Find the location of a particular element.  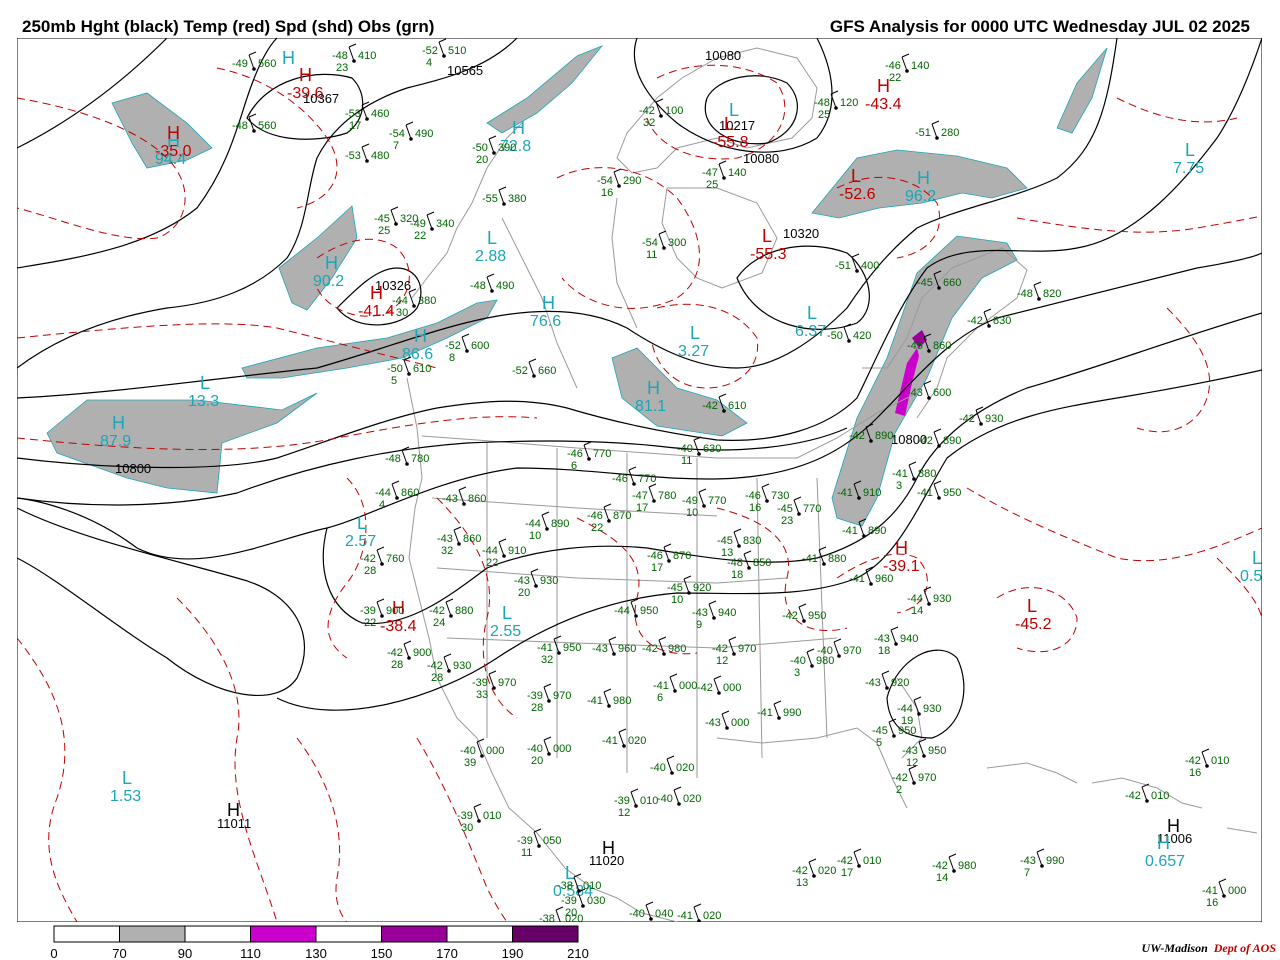

speed-colorbar: 0 70 90 110 130 150 170 190 210 is located at coordinates (319, 942).